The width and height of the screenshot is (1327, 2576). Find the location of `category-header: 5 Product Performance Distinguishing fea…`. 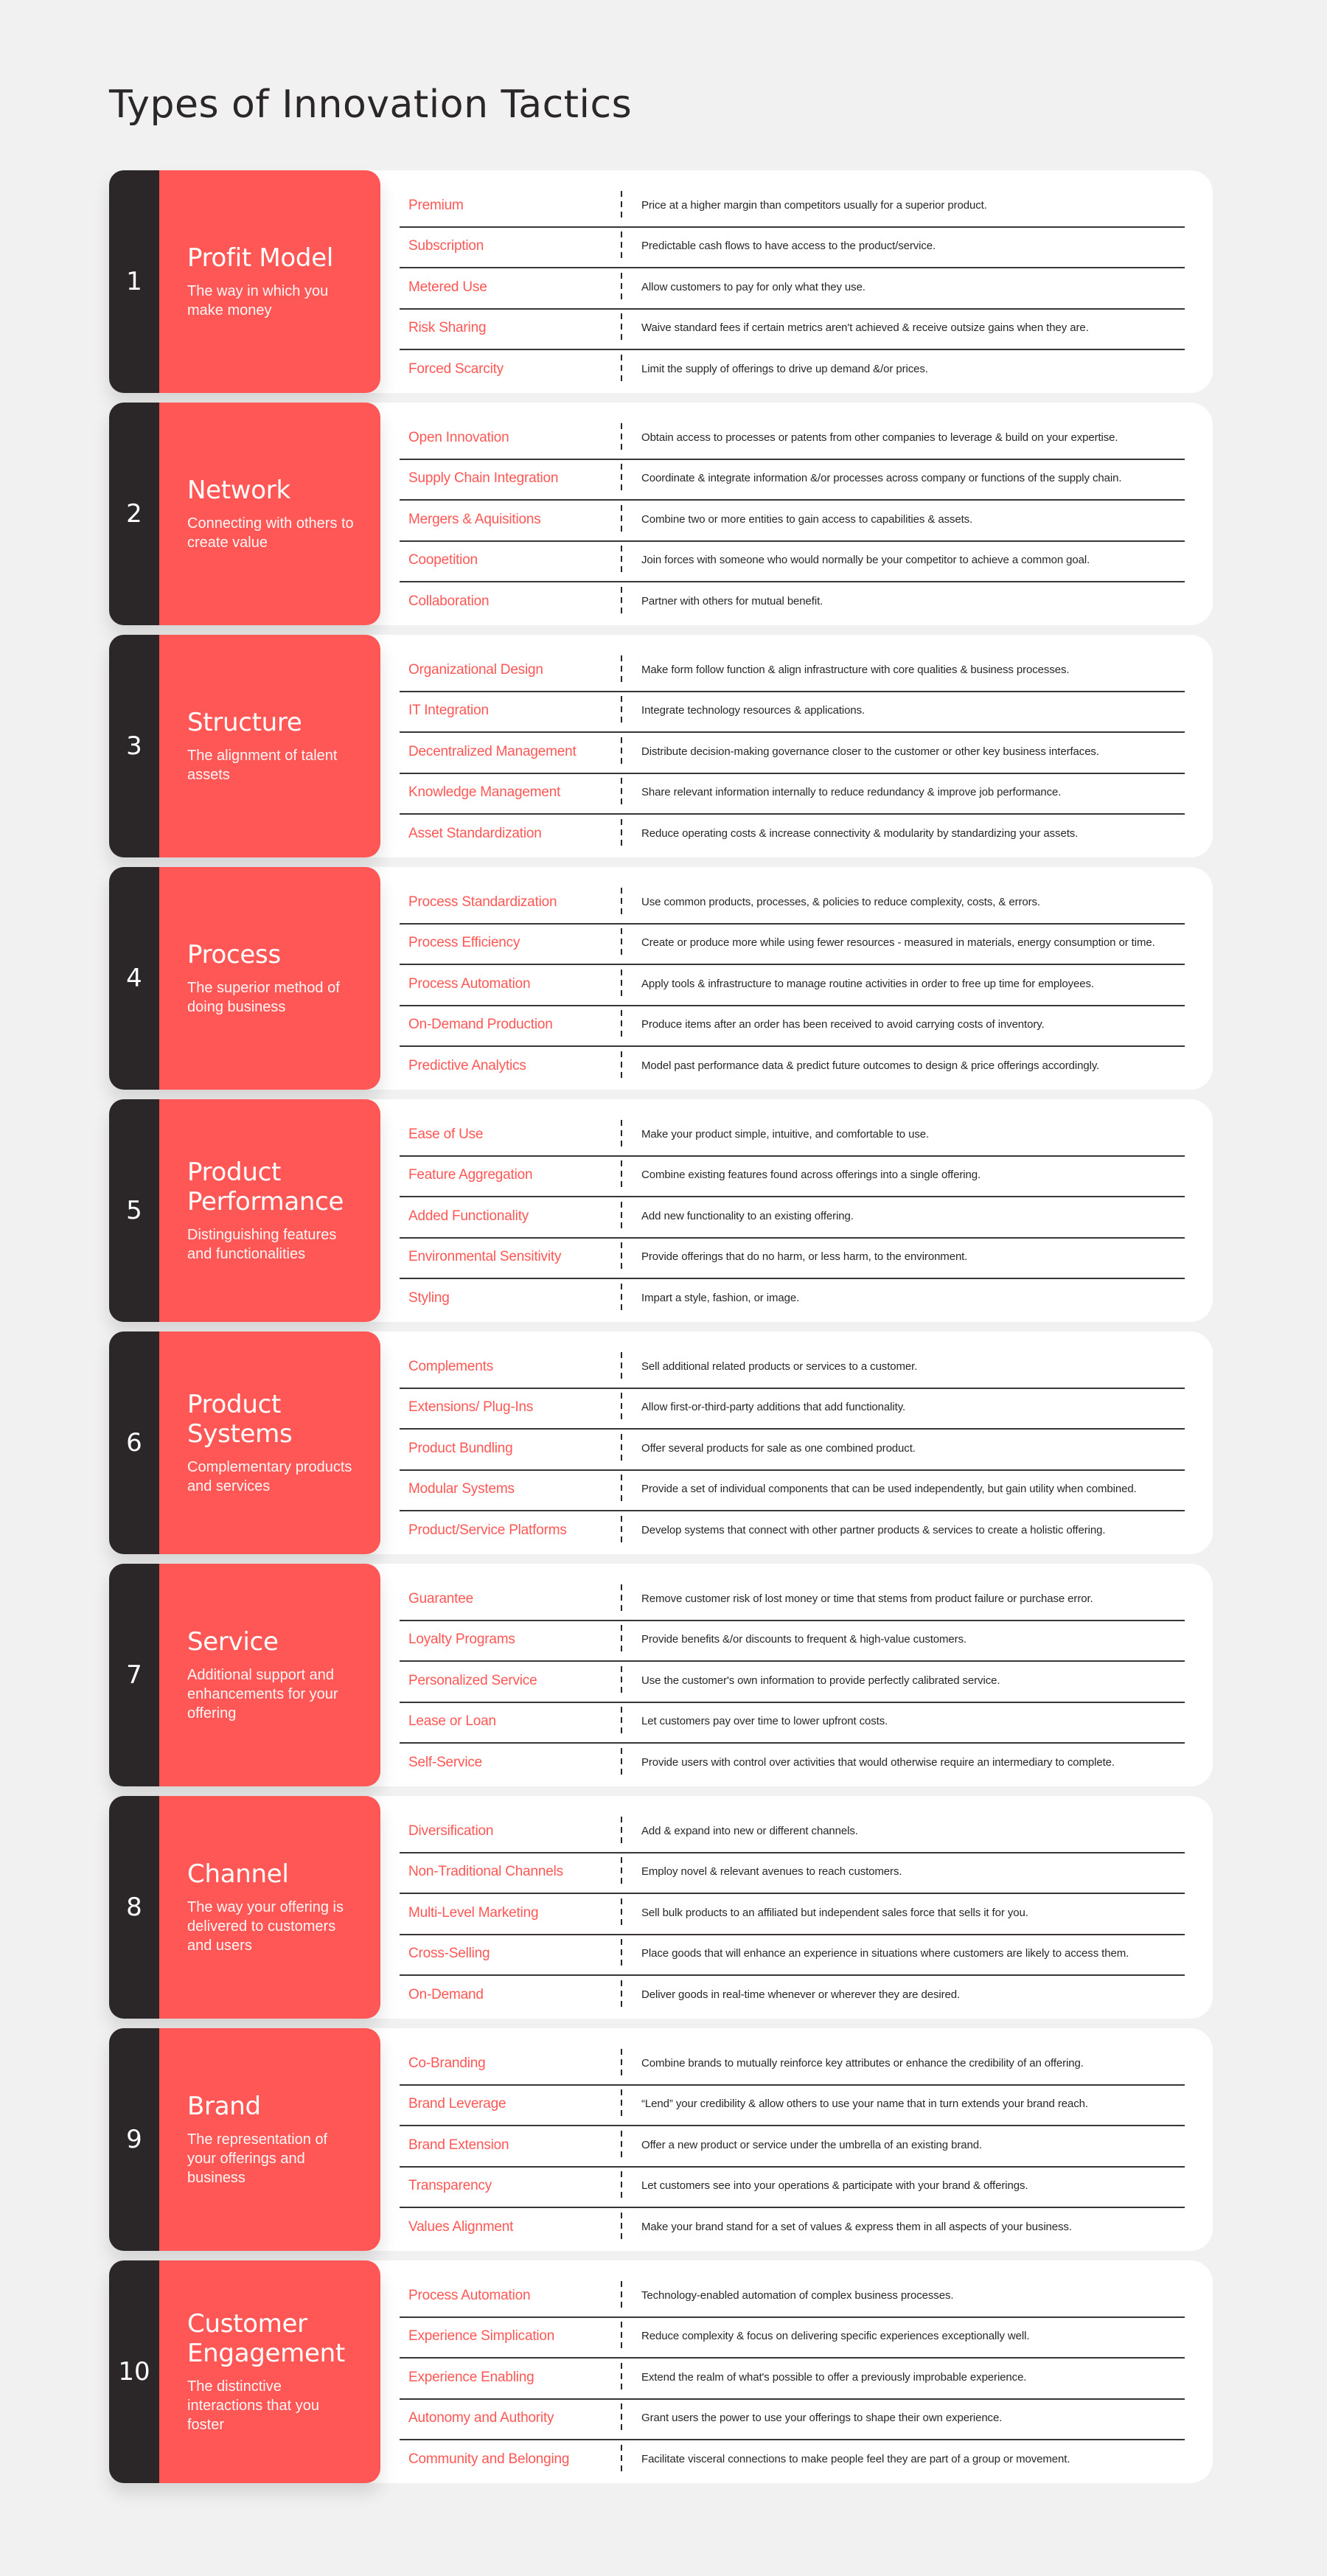

category-header: 5 Product Performance Distinguishing fea… is located at coordinates (244, 1211).